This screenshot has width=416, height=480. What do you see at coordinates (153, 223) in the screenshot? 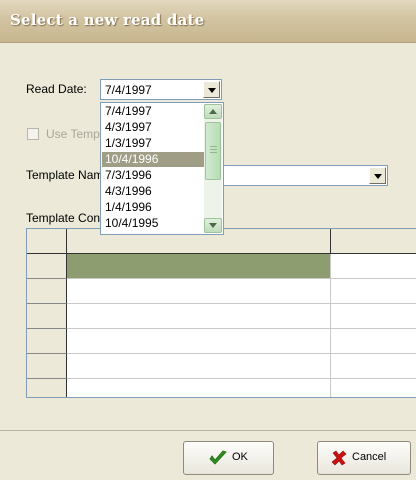
I see `date-option: 10/4/1995` at bounding box center [153, 223].